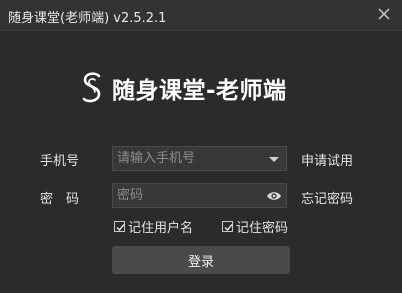 The image size is (402, 293). I want to click on password-field, so click(199, 195).